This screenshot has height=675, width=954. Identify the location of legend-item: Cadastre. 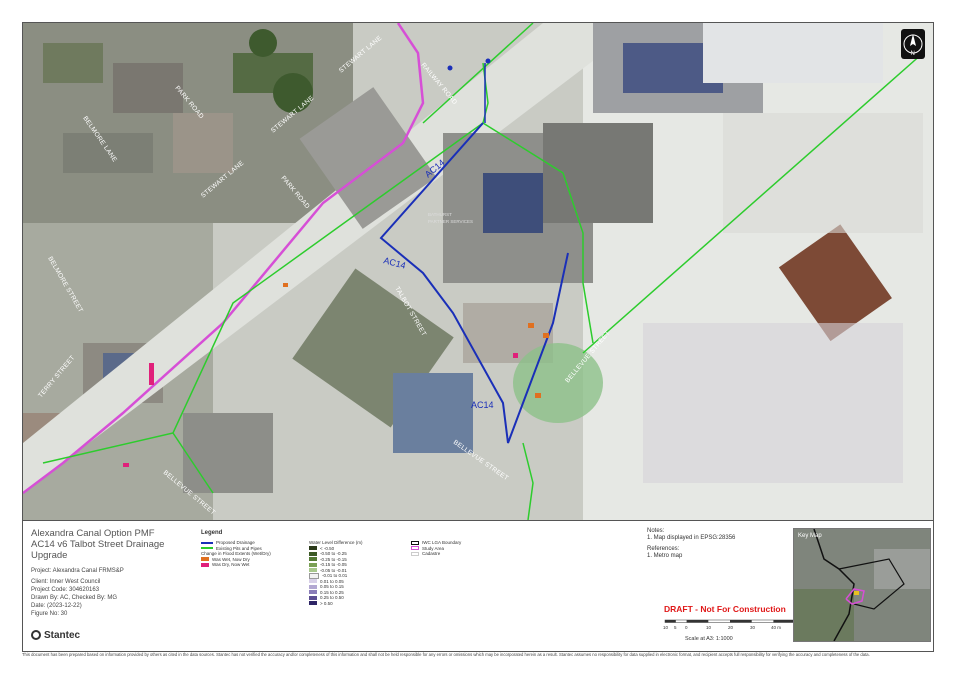
(456, 554).